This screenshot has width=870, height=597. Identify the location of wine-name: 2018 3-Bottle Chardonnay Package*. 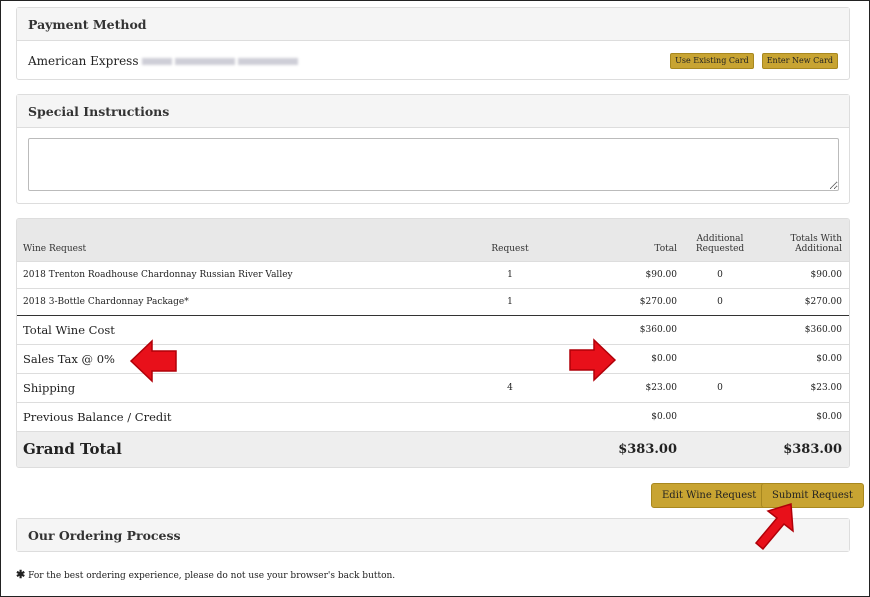
(235, 301).